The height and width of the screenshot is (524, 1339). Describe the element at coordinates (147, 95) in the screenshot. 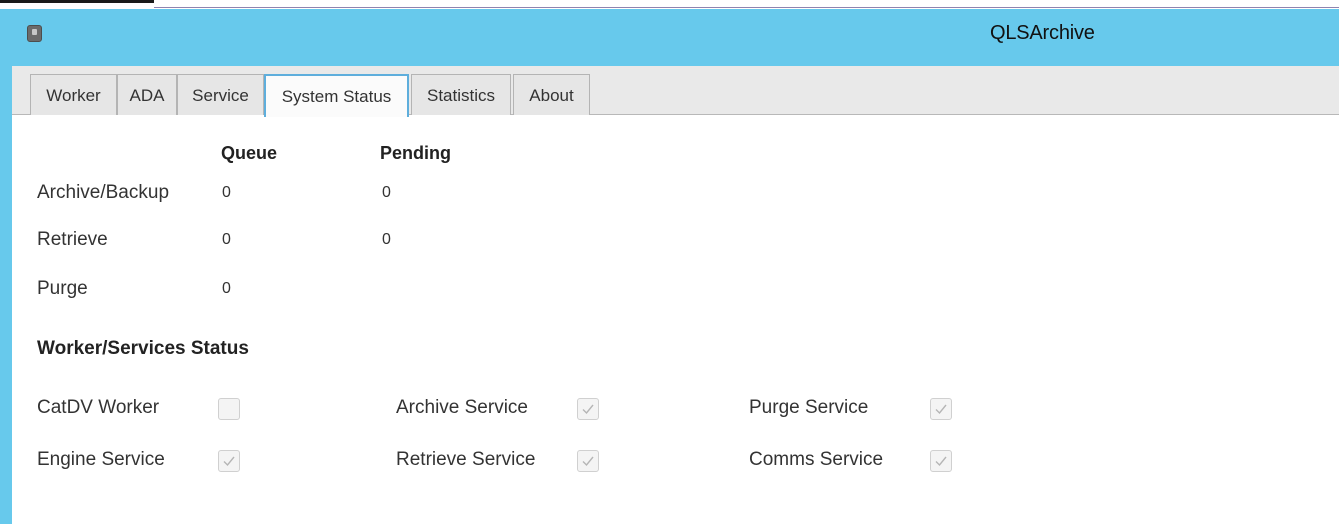

I see `tab-ada: ADA` at that location.